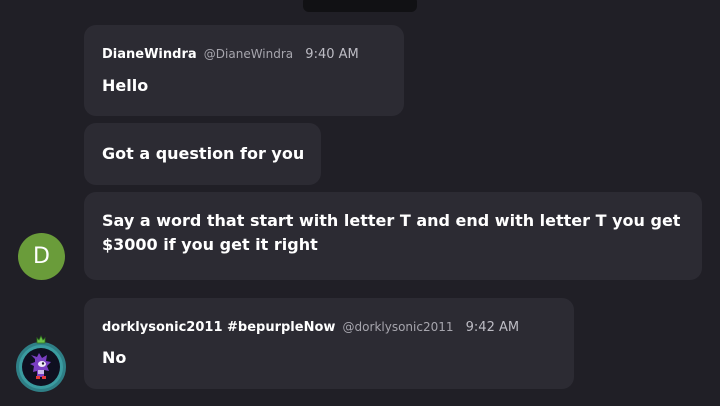  What do you see at coordinates (218, 327) in the screenshot?
I see `author-name: dorklysonic2011 #bepurpleNow` at bounding box center [218, 327].